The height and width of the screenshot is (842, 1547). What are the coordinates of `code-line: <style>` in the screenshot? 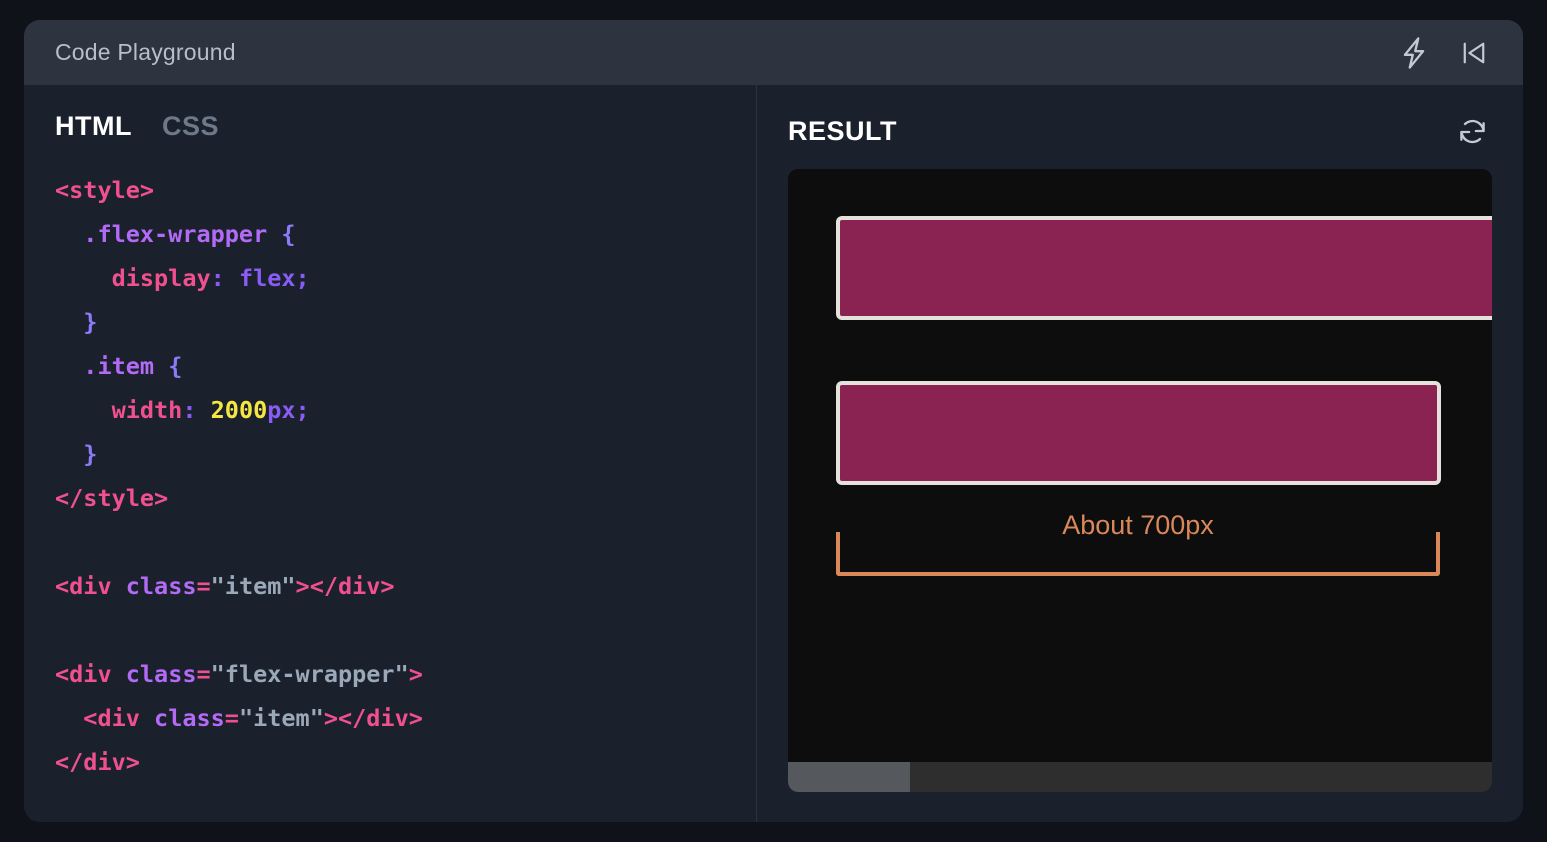 It's located at (105, 190).